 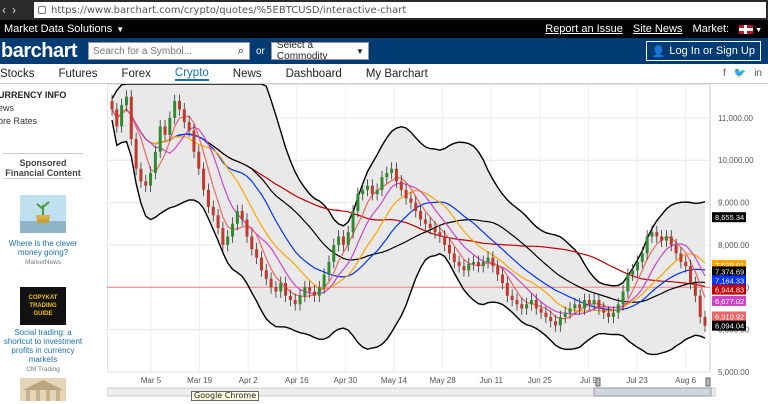 I want to click on value-tag-label: 6,944.83, so click(x=729, y=290).